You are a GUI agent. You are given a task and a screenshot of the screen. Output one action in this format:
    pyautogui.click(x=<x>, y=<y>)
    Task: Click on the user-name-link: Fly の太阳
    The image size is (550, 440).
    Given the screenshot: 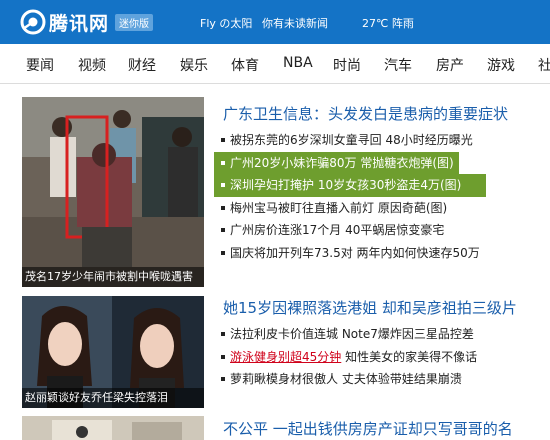 What is the action you would take?
    pyautogui.click(x=226, y=23)
    